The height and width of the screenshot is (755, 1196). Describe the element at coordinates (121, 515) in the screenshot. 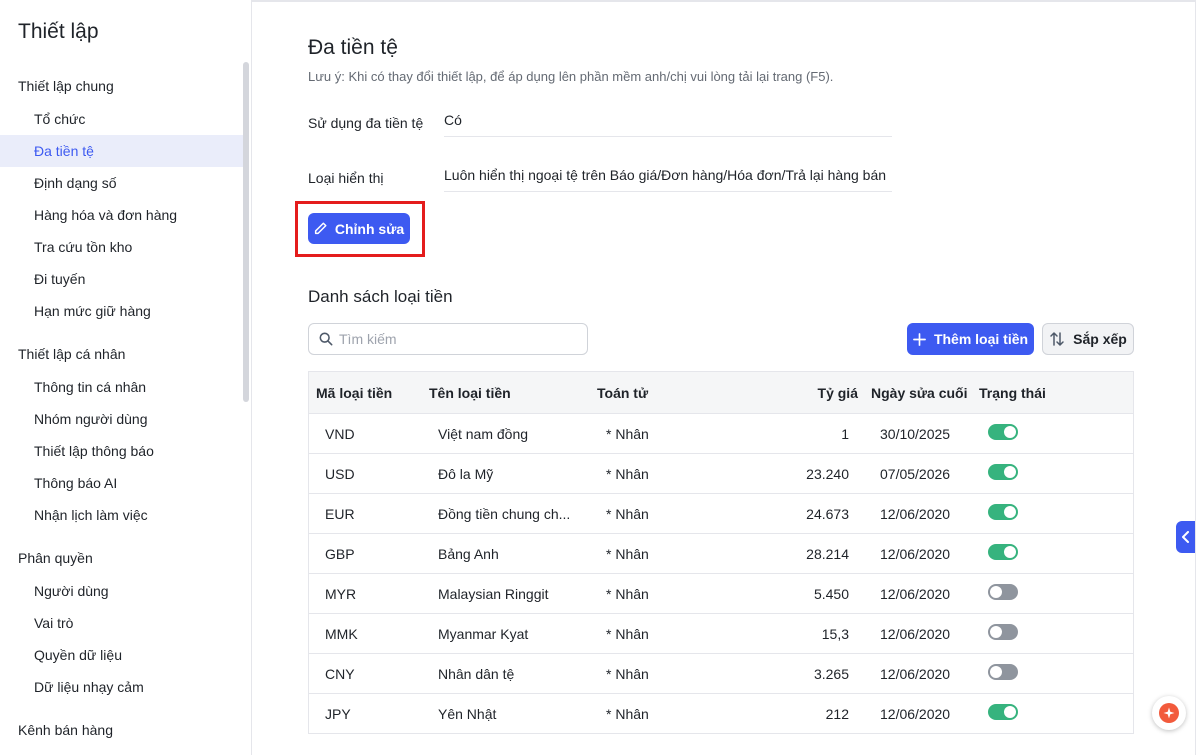

I see `sidebar-item-work-schedule: Nhận lịch làm việc` at that location.